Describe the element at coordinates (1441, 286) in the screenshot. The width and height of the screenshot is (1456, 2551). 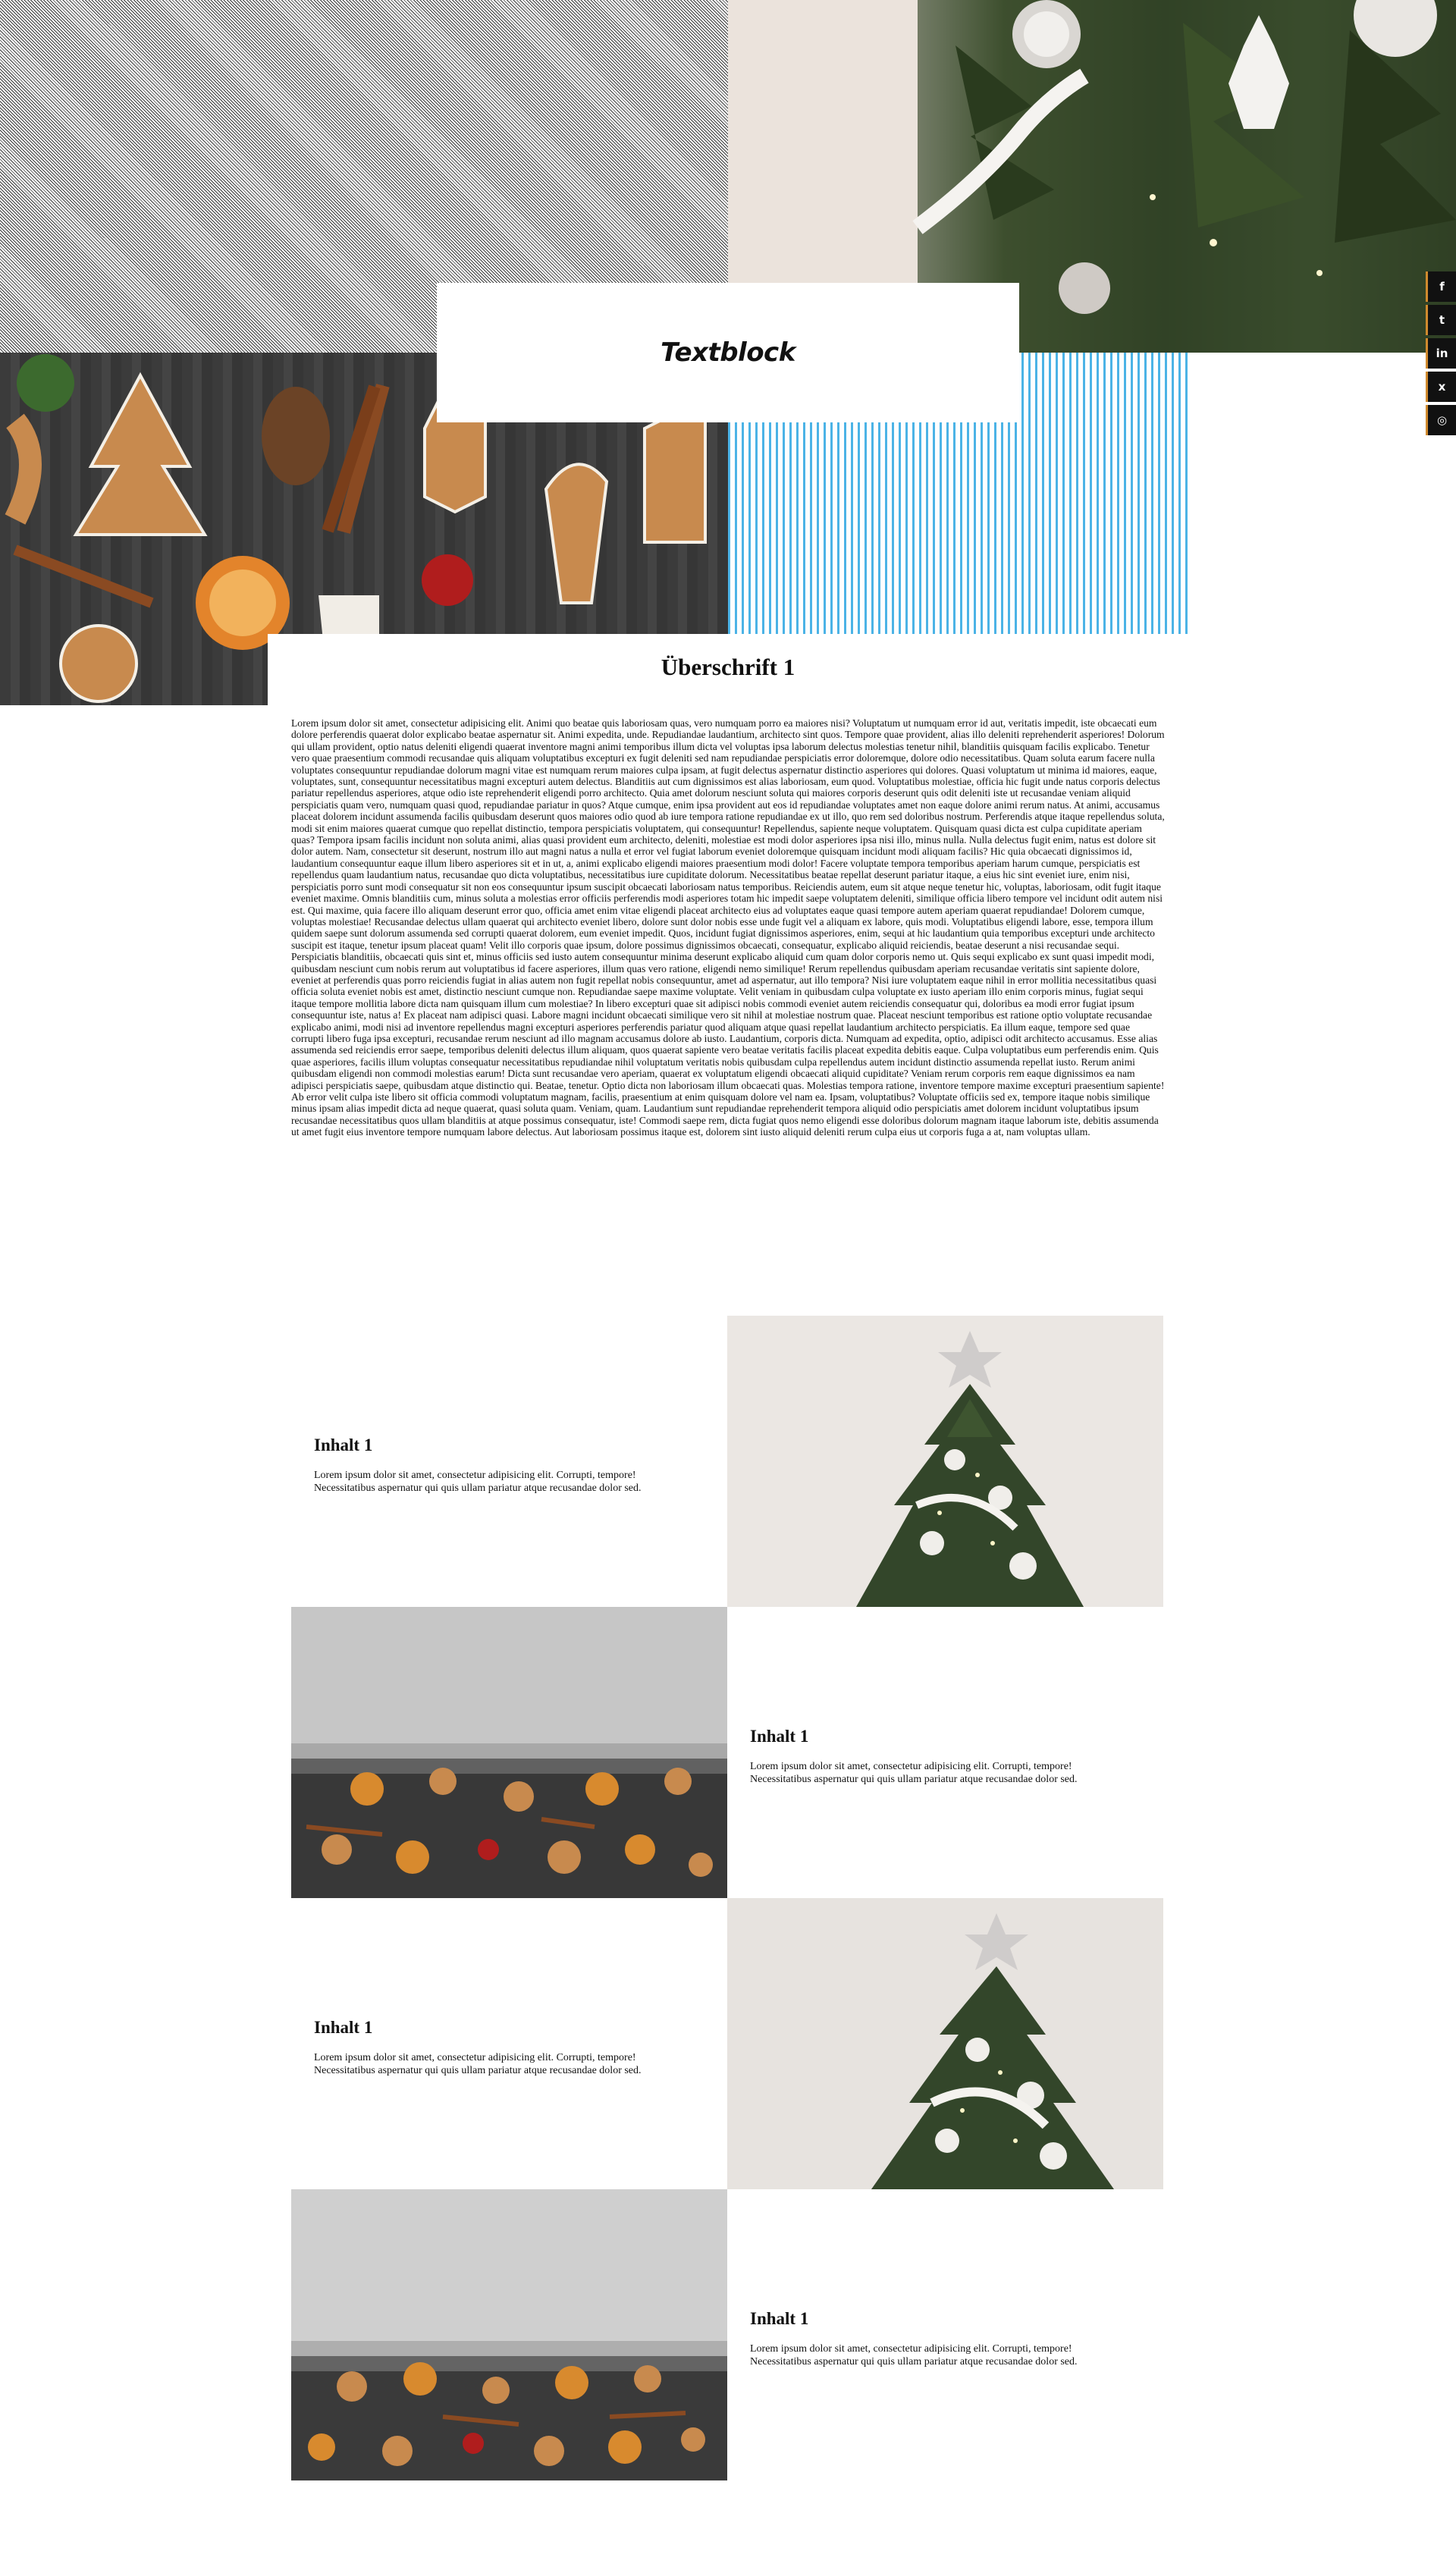
I see `facebook-icon: f` at that location.